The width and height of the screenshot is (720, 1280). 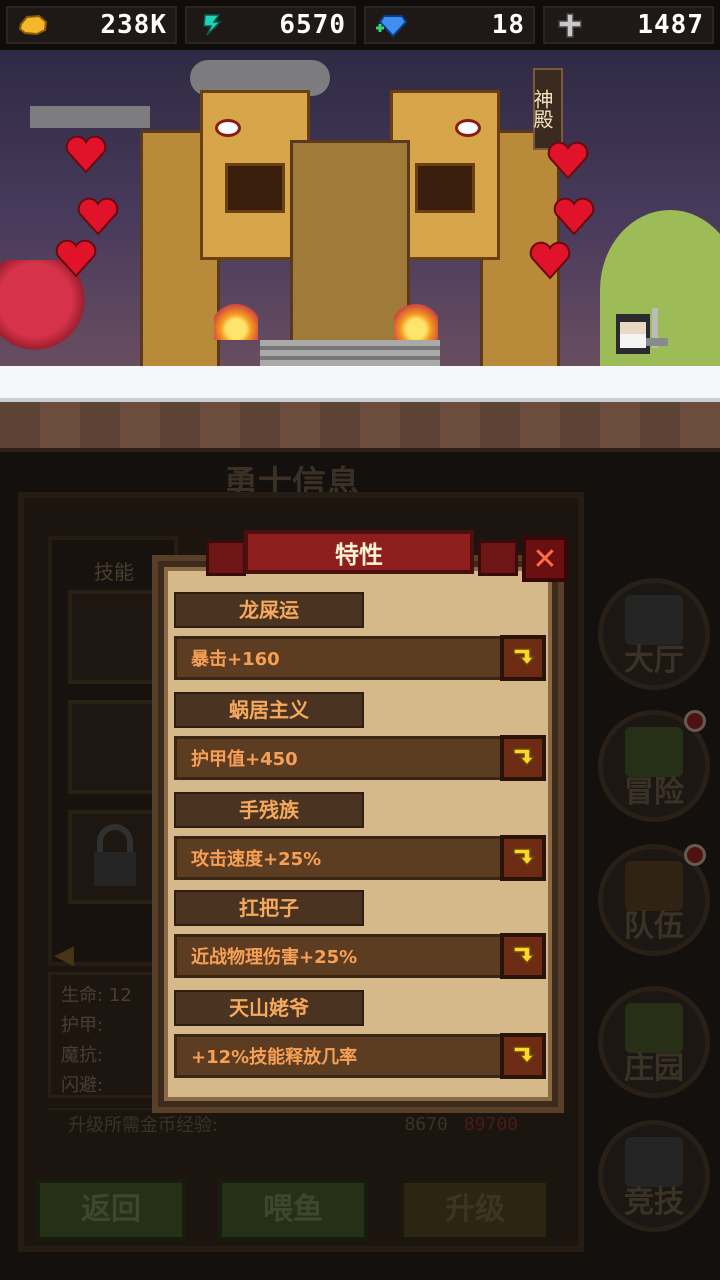 What do you see at coordinates (360, 658) in the screenshot?
I see `trait-row-1: 暴击+160` at bounding box center [360, 658].